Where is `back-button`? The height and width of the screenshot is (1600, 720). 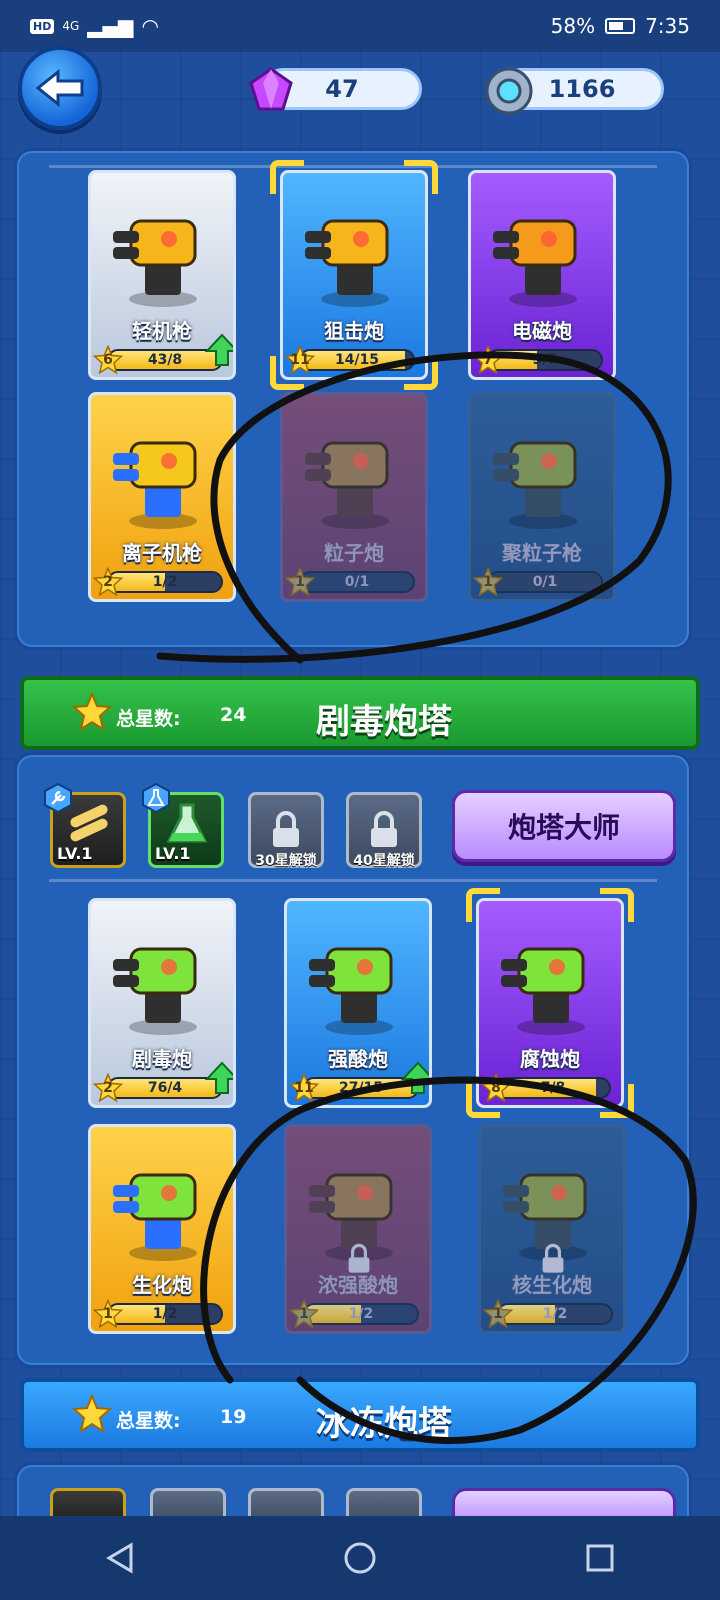
back-button is located at coordinates (60, 88).